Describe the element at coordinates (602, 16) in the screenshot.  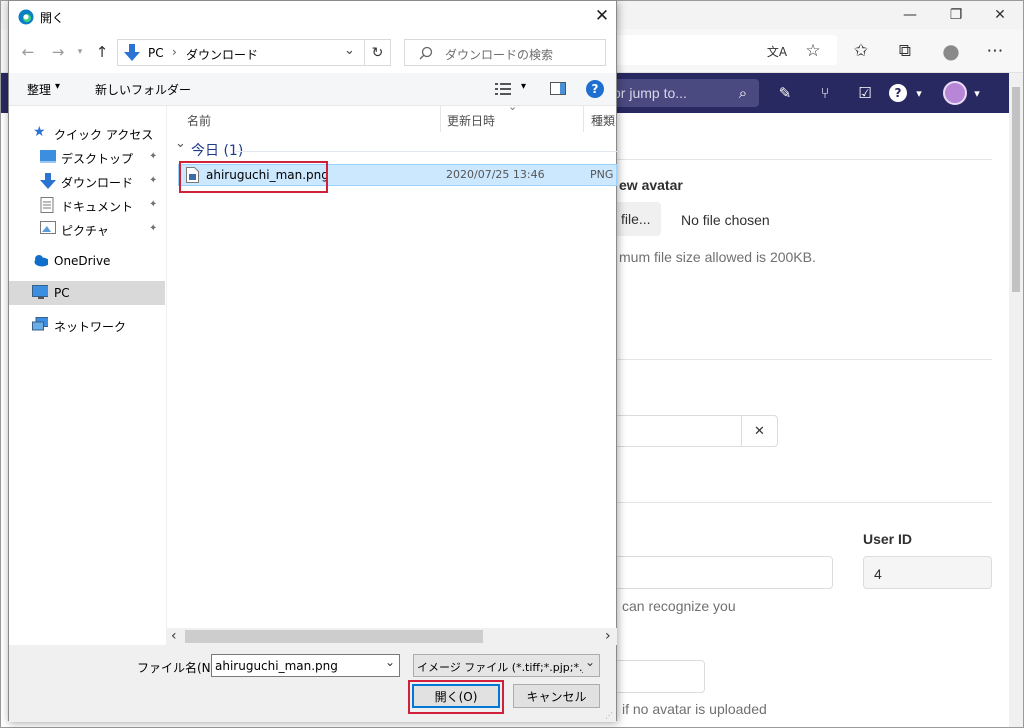
I see `dialog-close-button: ✕` at that location.